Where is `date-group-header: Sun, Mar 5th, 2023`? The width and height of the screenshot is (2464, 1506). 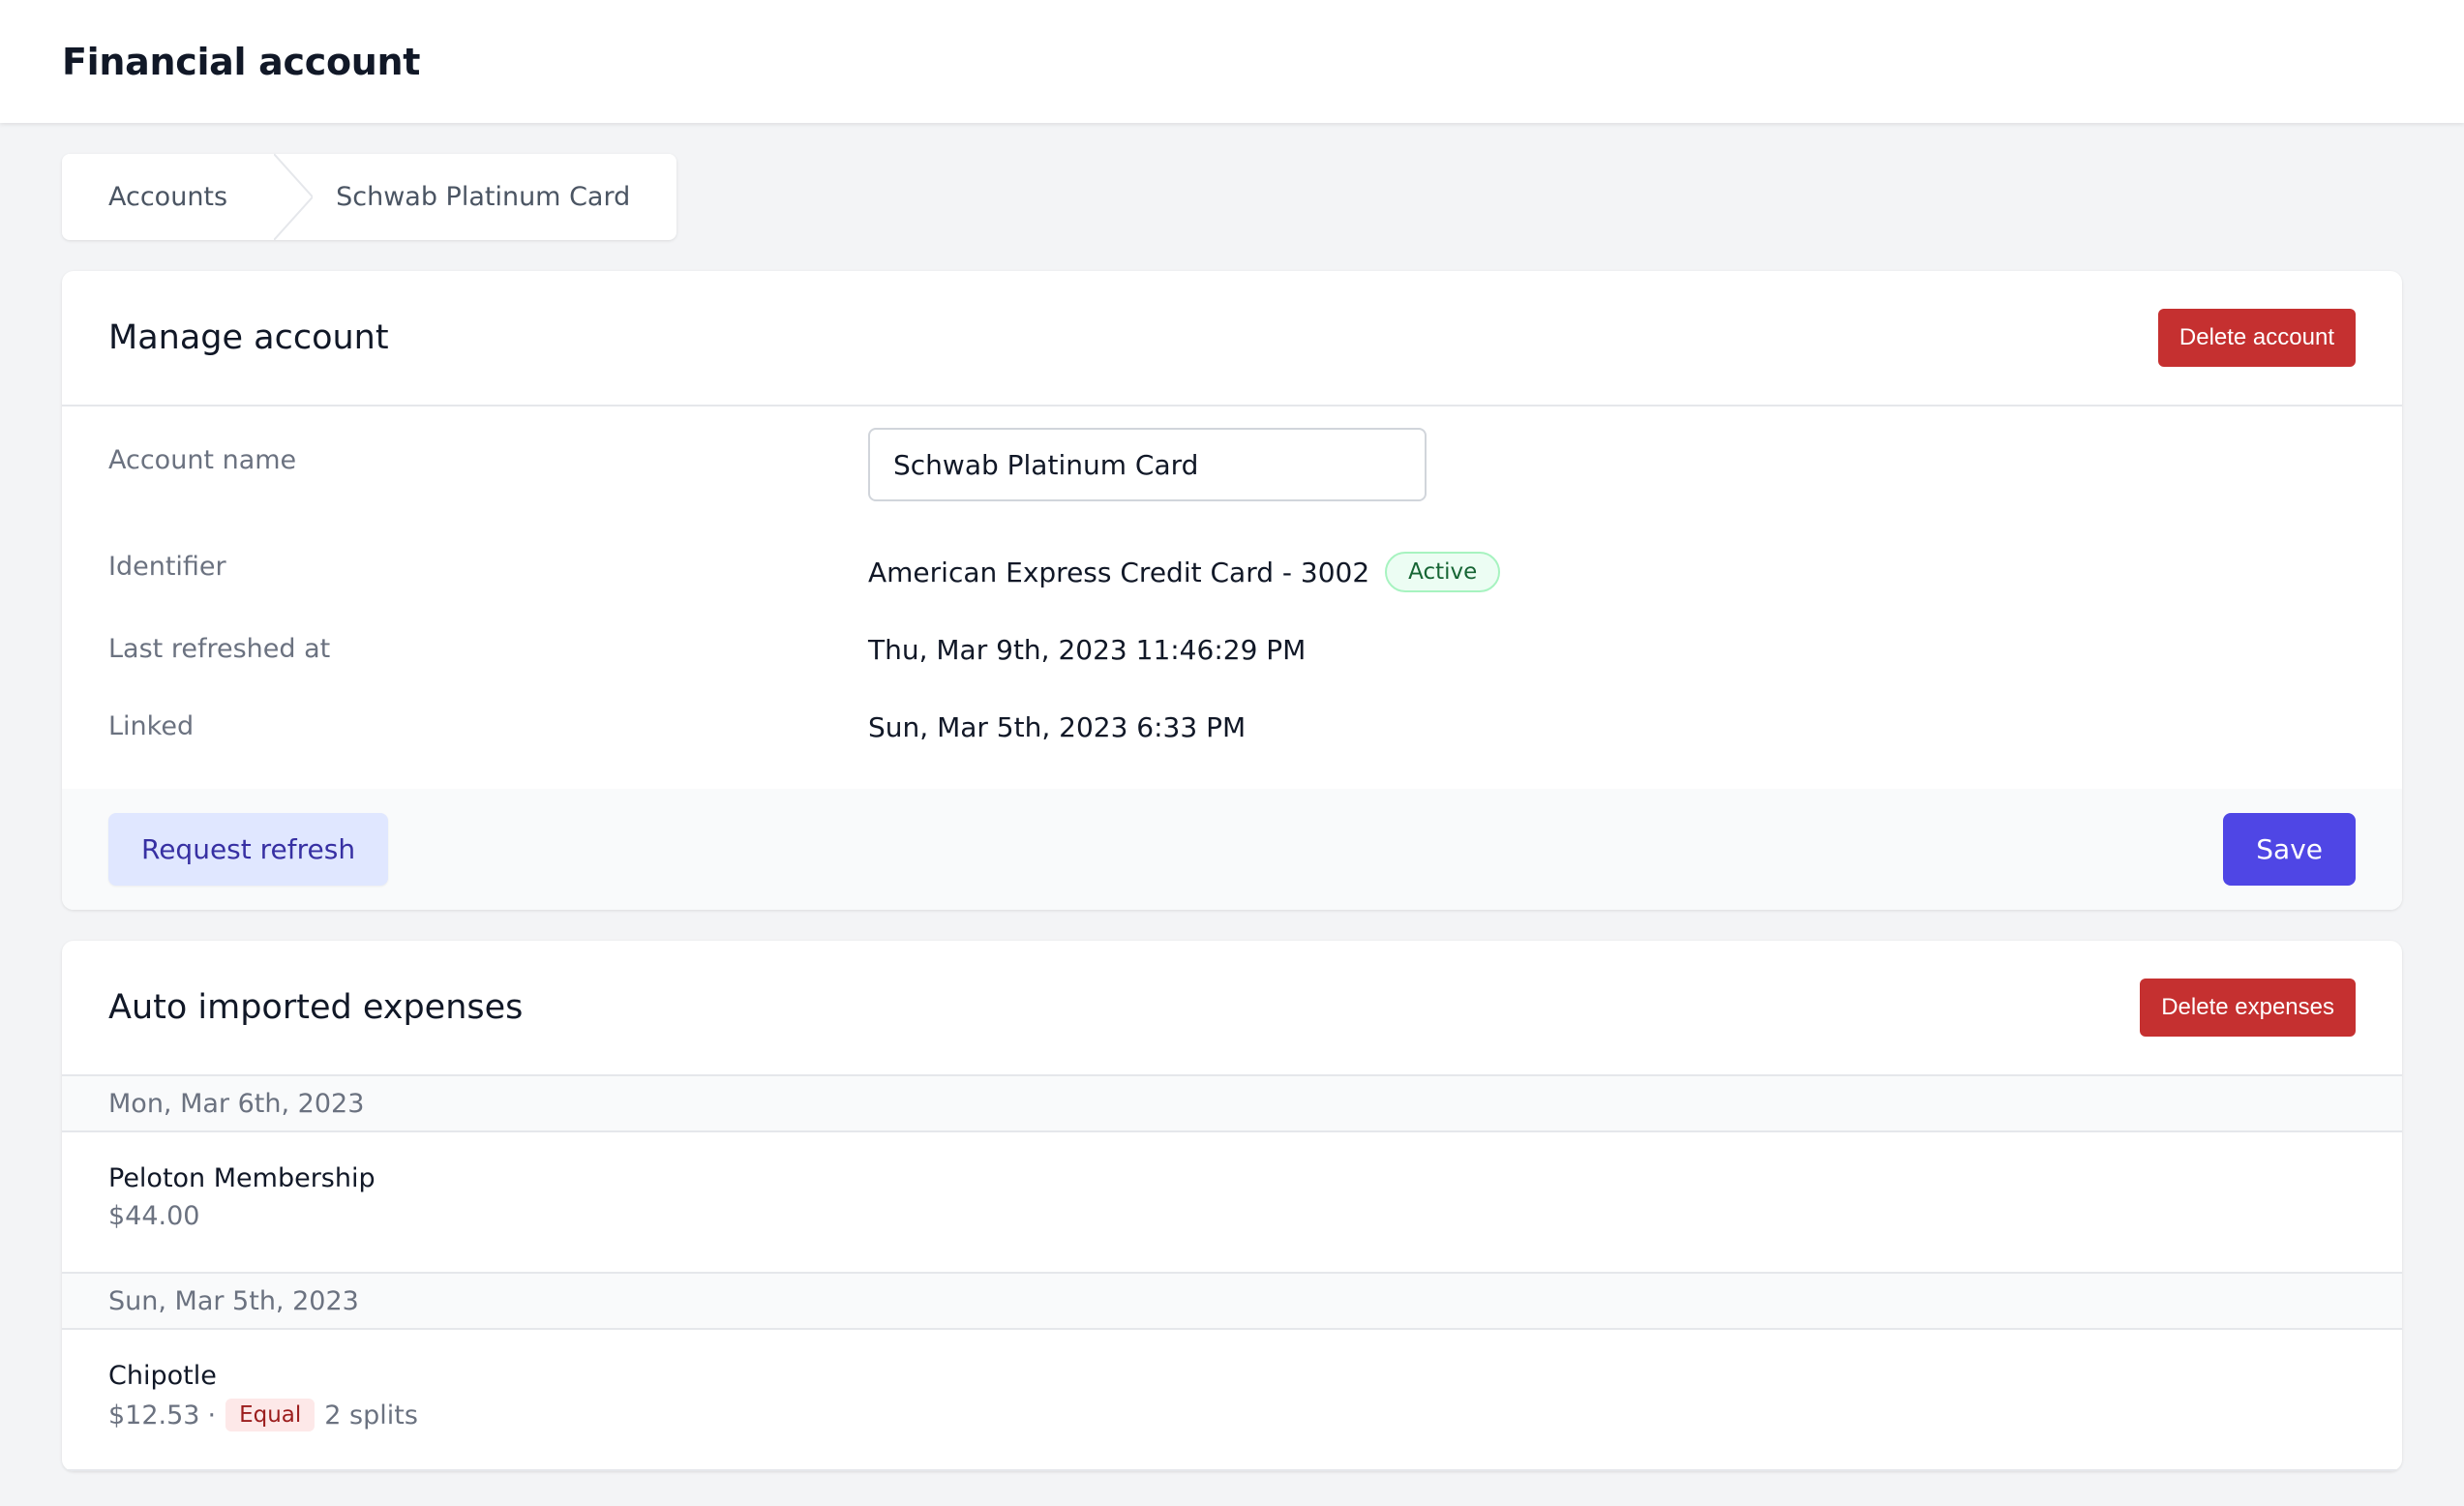
date-group-header: Sun, Mar 5th, 2023 is located at coordinates (1232, 1302).